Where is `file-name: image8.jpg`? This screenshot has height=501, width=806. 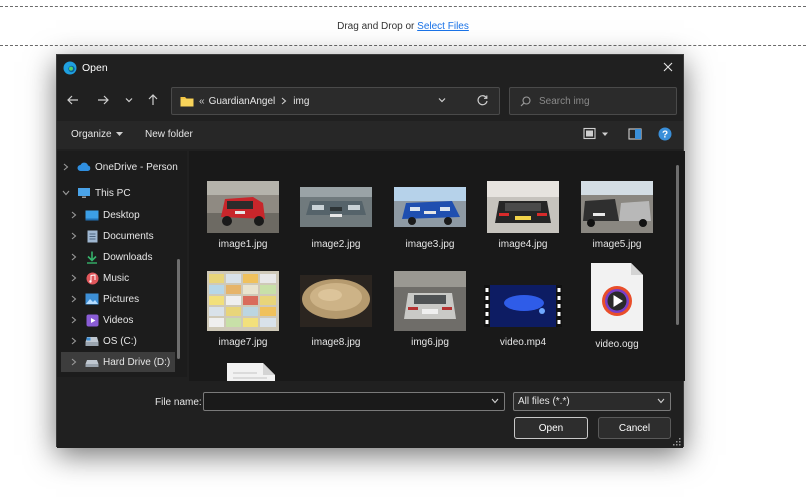 file-name: image8.jpg is located at coordinates (336, 342).